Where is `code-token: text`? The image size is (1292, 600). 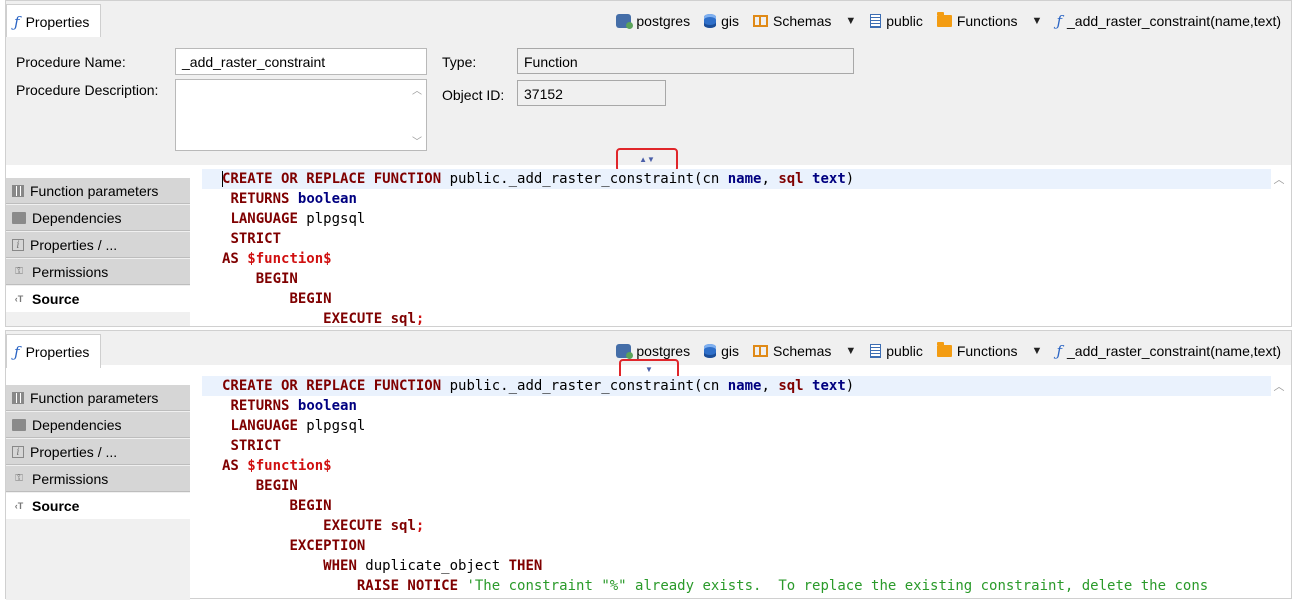 code-token: text is located at coordinates (829, 179).